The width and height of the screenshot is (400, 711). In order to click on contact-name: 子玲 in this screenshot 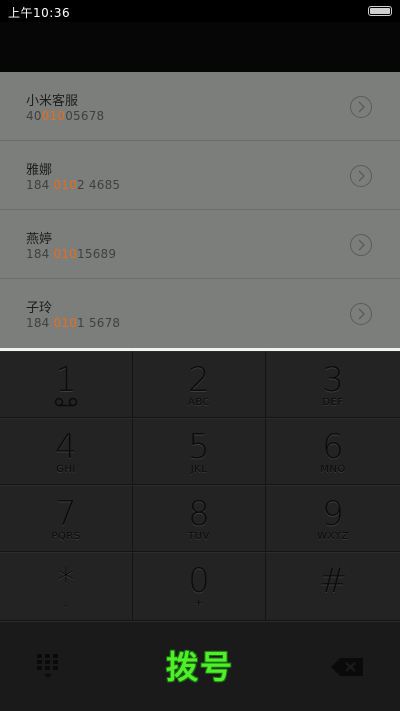, I will do `click(39, 308)`.